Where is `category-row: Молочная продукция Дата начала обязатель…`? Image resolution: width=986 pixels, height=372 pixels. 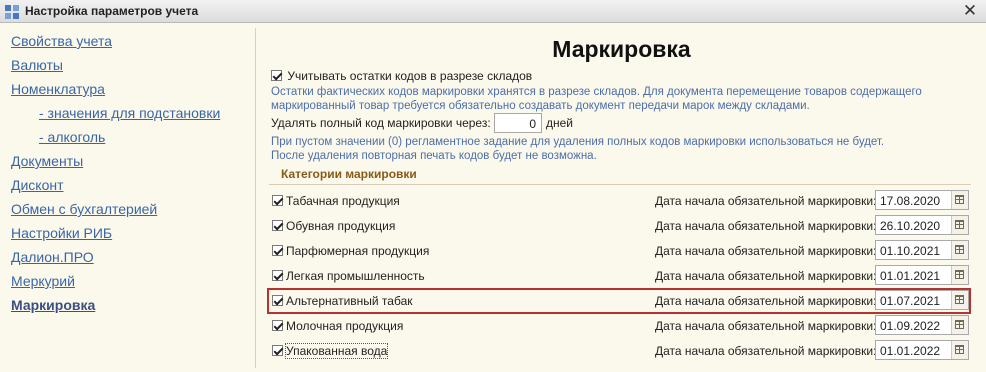
category-row: Молочная продукция Дата начала обязатель… is located at coordinates (619, 326).